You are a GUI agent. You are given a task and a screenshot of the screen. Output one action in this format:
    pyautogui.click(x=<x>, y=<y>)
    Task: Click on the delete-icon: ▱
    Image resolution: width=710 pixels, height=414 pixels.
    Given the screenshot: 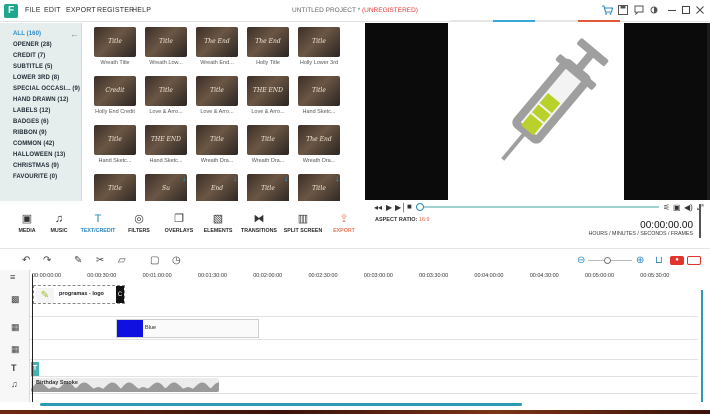 What is the action you would take?
    pyautogui.click(x=122, y=260)
    